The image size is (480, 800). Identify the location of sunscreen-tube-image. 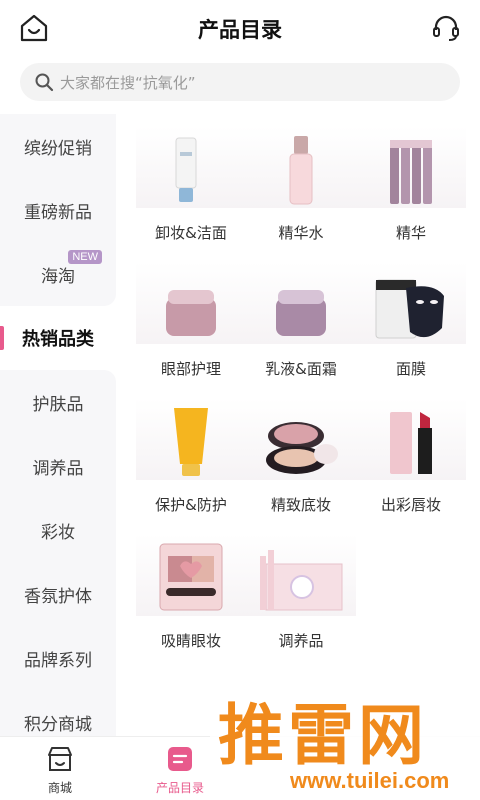
(191, 439).